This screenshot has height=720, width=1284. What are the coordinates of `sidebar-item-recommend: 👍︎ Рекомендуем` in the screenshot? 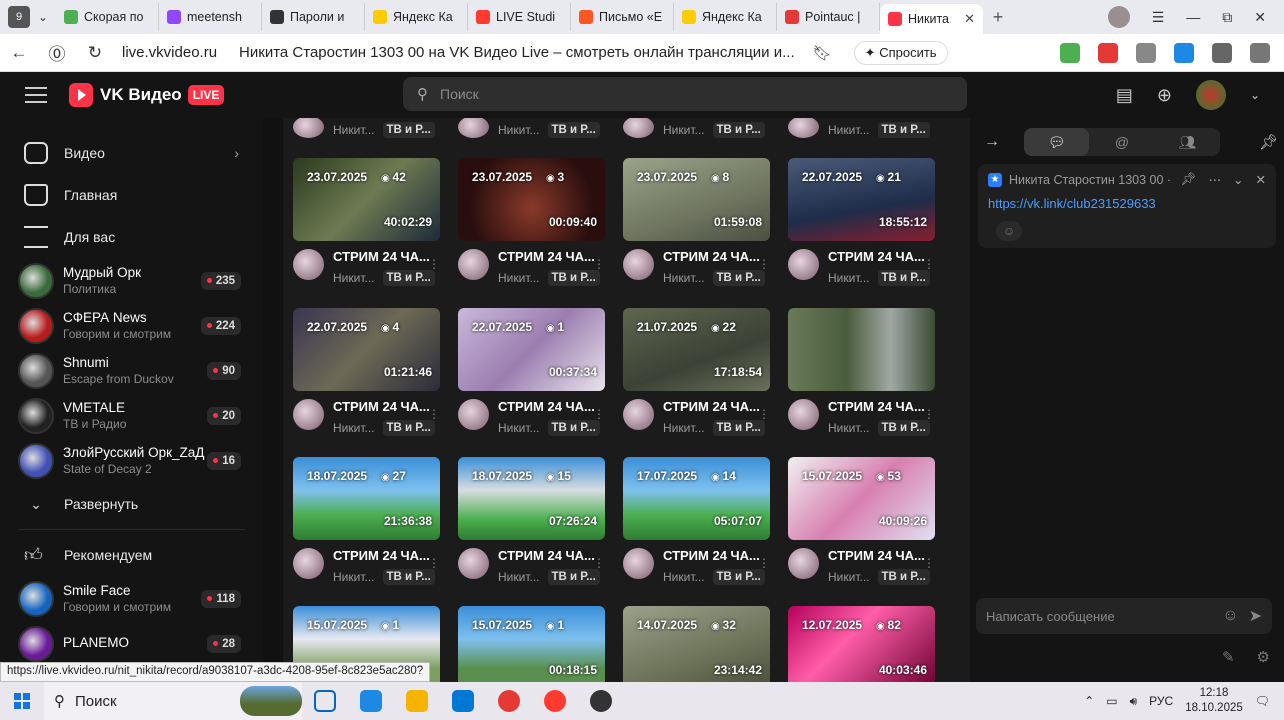 It's located at (131, 555).